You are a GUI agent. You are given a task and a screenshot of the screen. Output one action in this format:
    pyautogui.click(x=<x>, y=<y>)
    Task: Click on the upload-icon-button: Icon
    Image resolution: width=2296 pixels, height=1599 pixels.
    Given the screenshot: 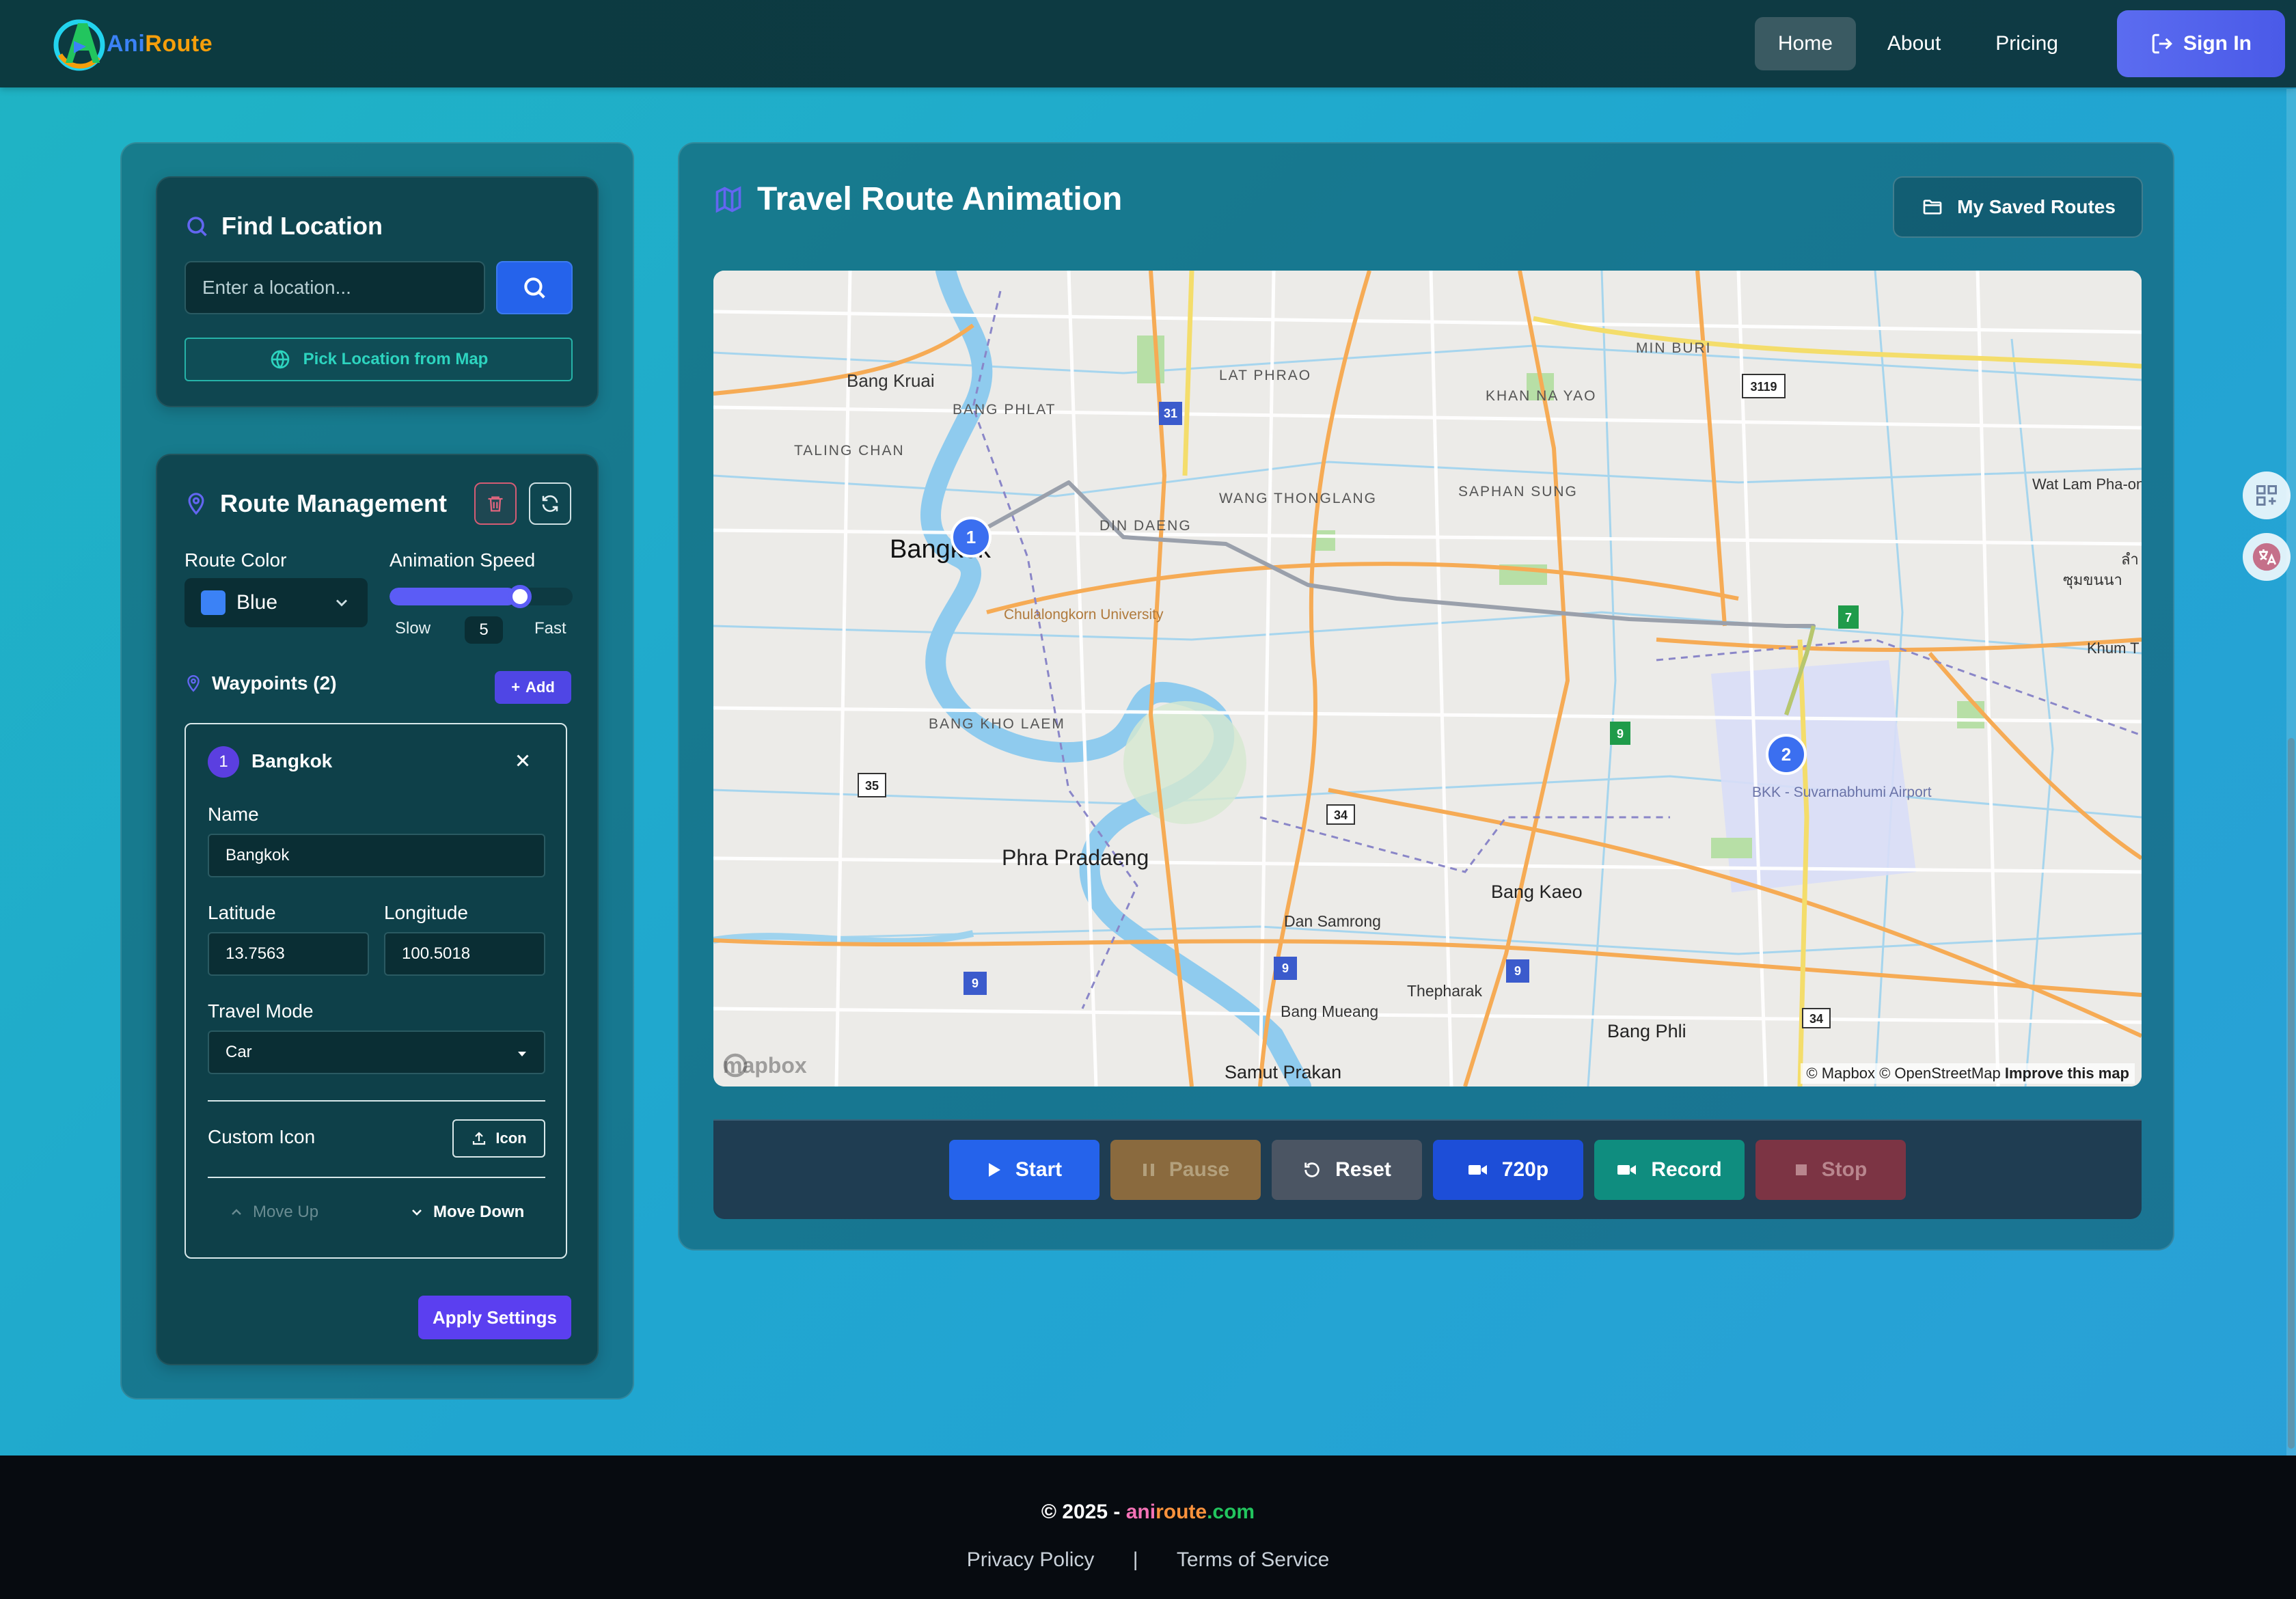 What is the action you would take?
    pyautogui.click(x=498, y=1138)
    